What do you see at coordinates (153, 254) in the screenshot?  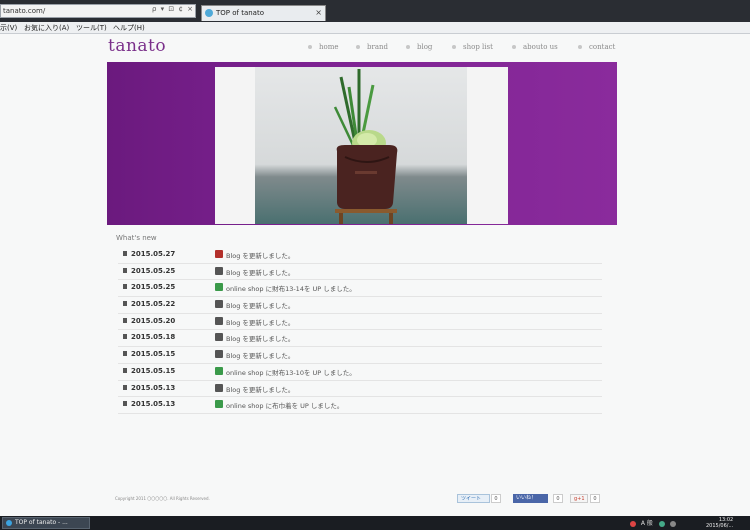 I see `news-date: 2015.05.27` at bounding box center [153, 254].